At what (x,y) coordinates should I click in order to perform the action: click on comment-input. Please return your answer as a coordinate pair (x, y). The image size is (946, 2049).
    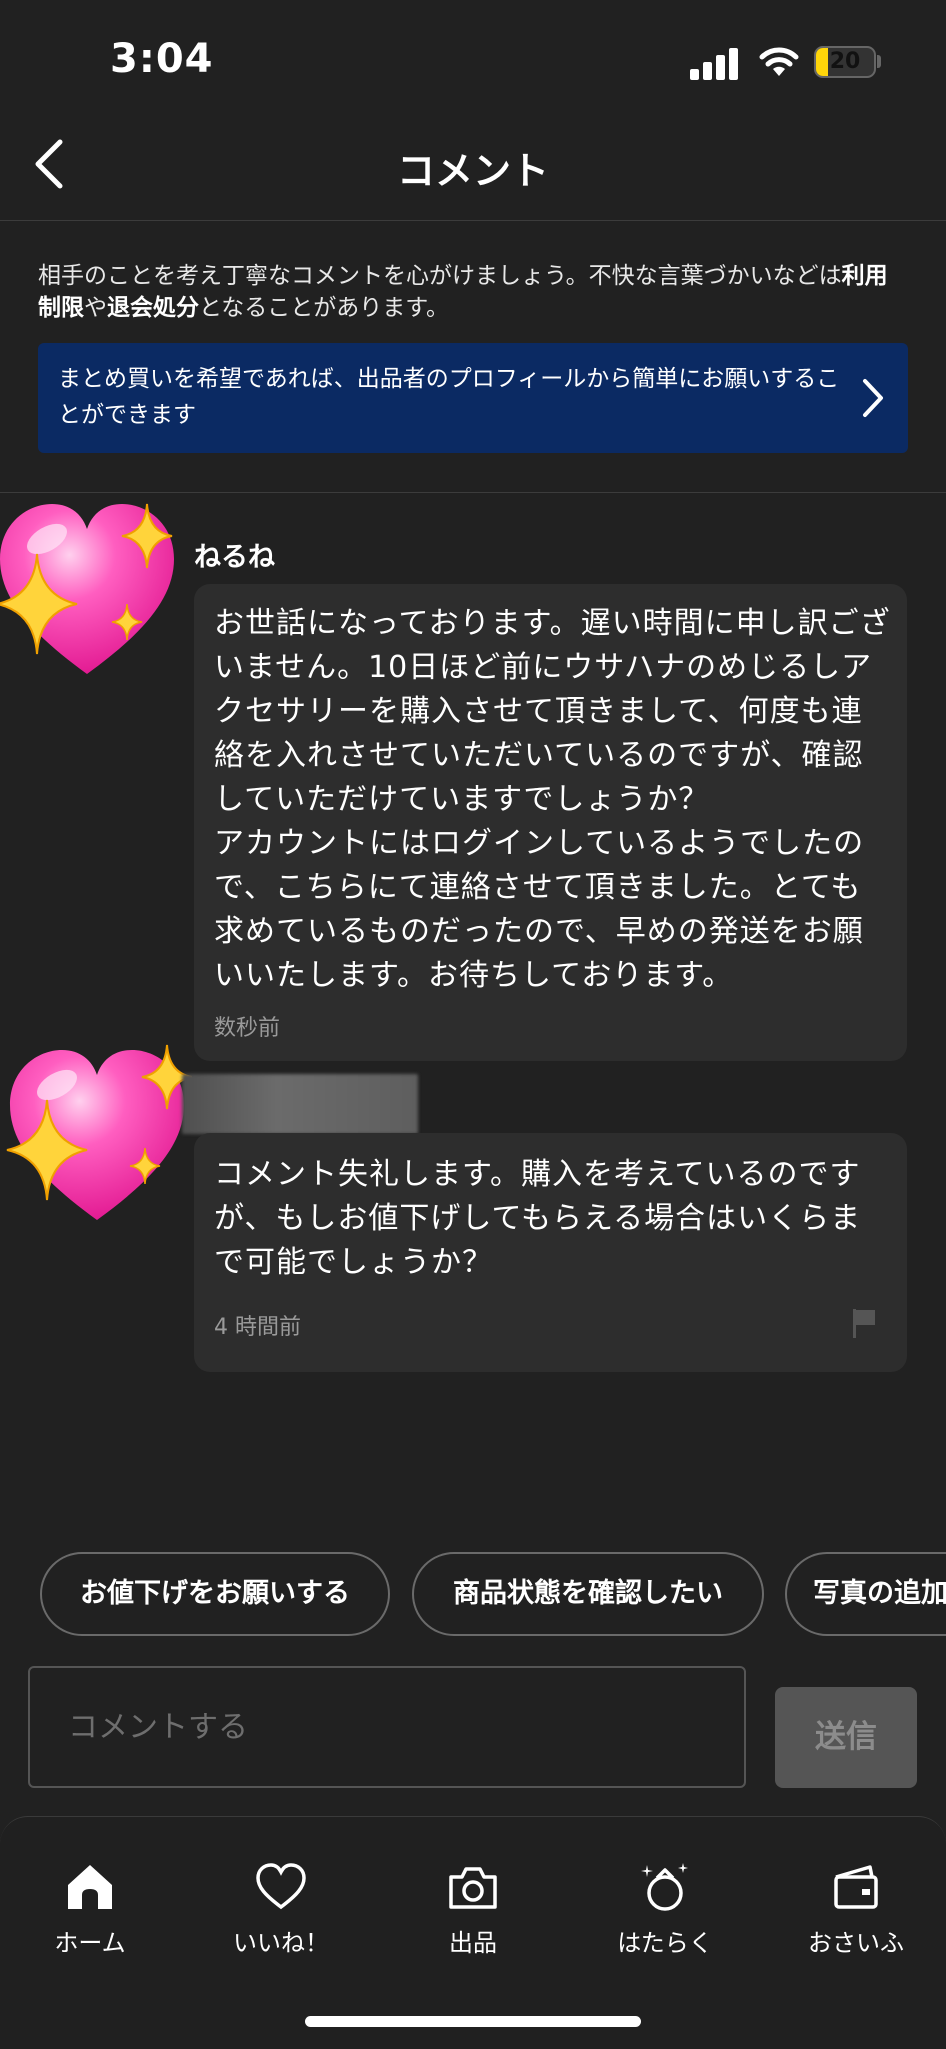
    Looking at the image, I should click on (387, 1727).